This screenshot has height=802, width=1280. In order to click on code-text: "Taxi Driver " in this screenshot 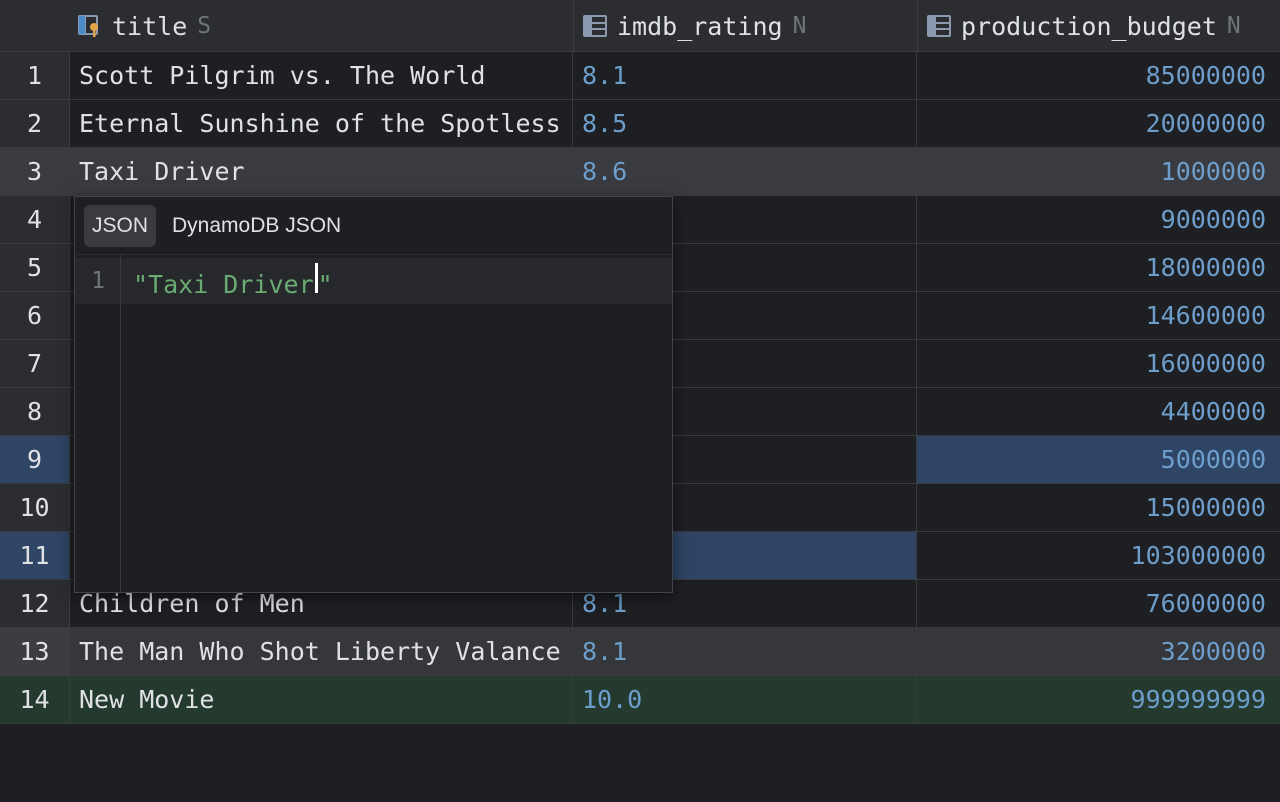, I will do `click(233, 281)`.